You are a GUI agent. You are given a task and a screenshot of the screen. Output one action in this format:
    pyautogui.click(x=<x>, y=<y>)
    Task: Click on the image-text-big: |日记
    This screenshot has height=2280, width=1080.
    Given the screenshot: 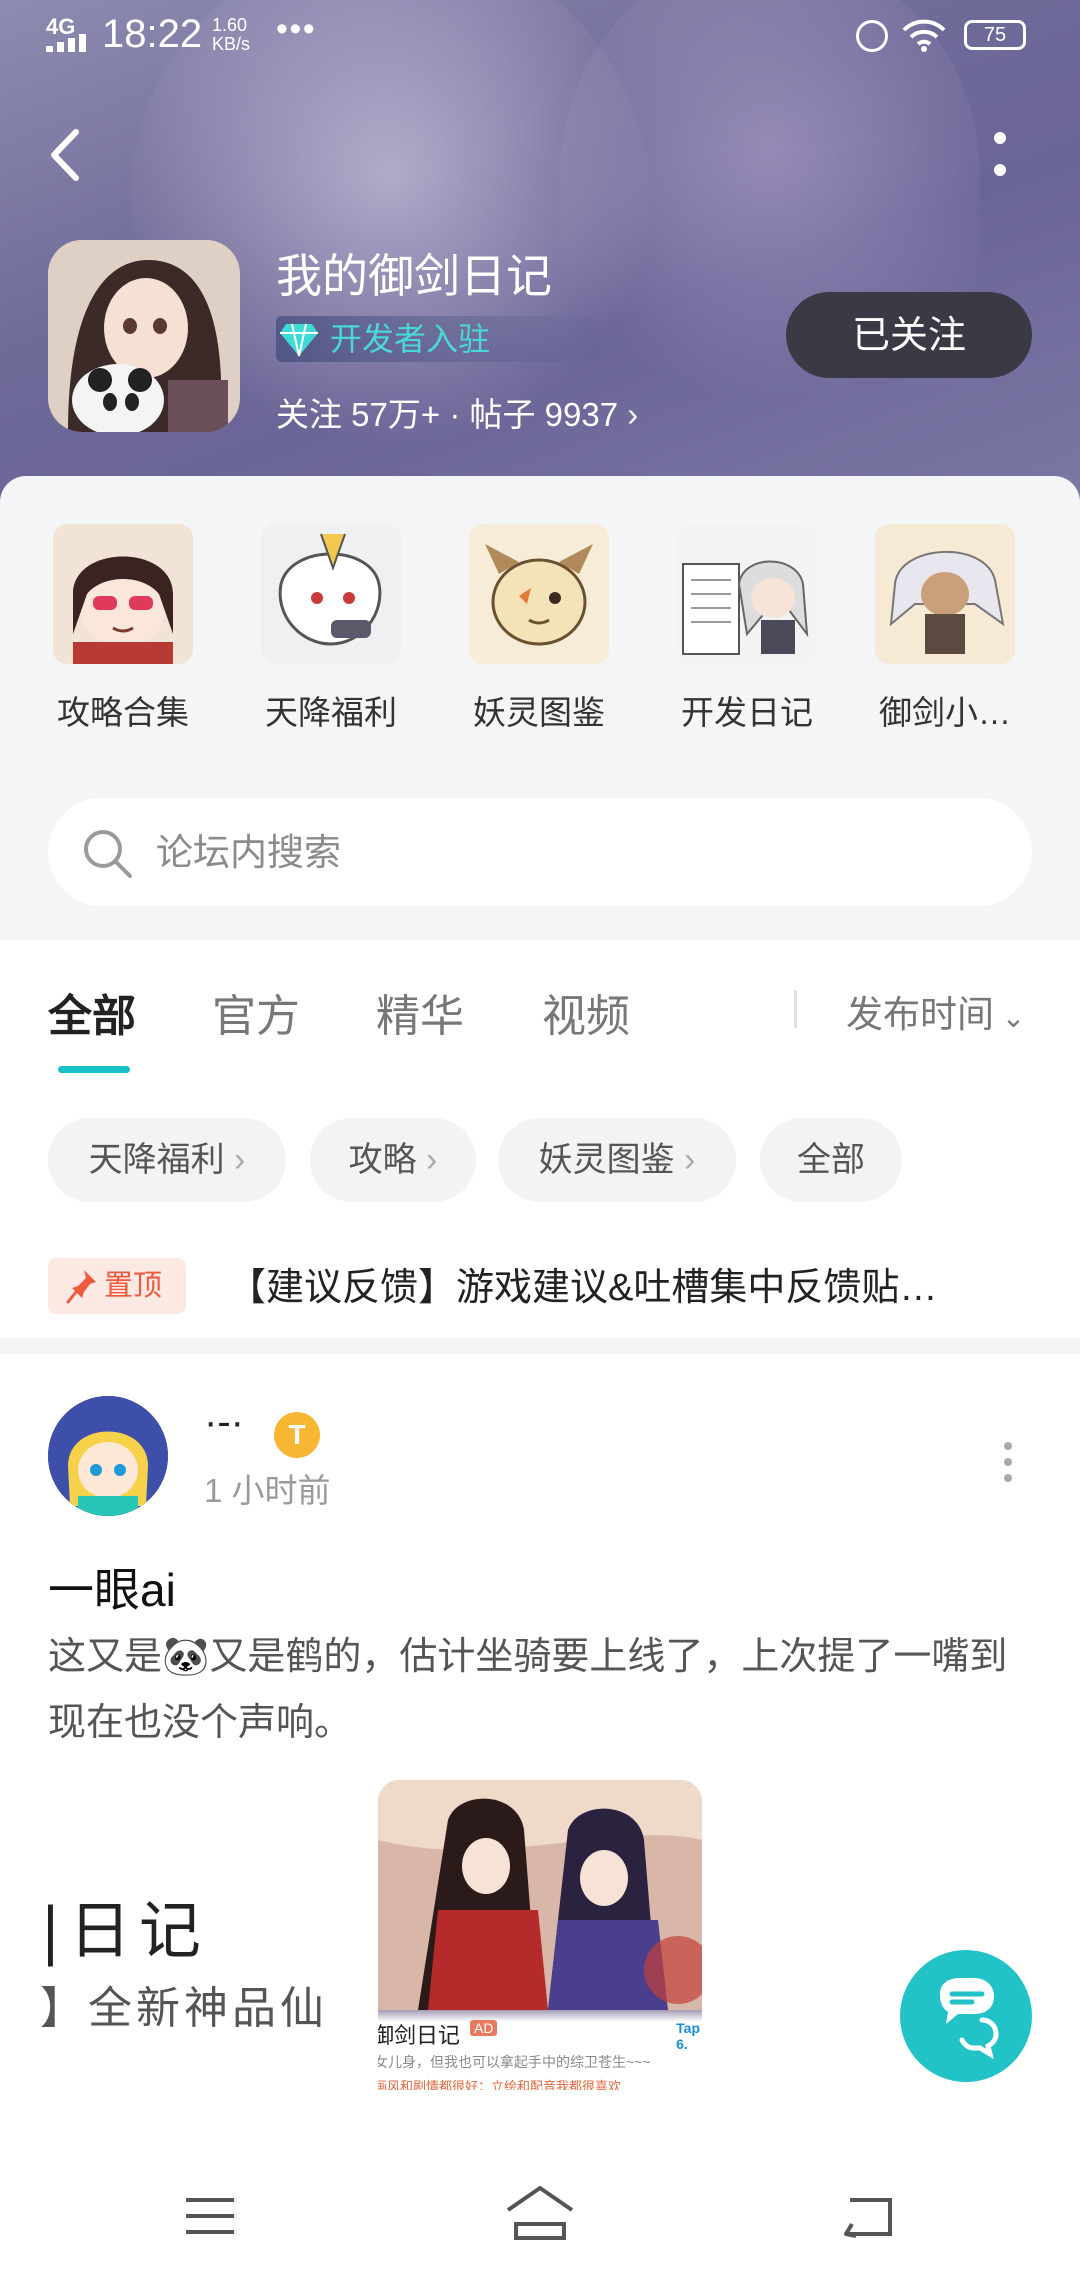 What is the action you would take?
    pyautogui.click(x=124, y=1930)
    